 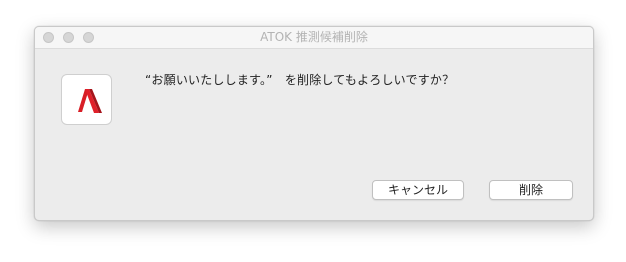 I want to click on title-bar: ATOK 推測候補削除, so click(x=314, y=38).